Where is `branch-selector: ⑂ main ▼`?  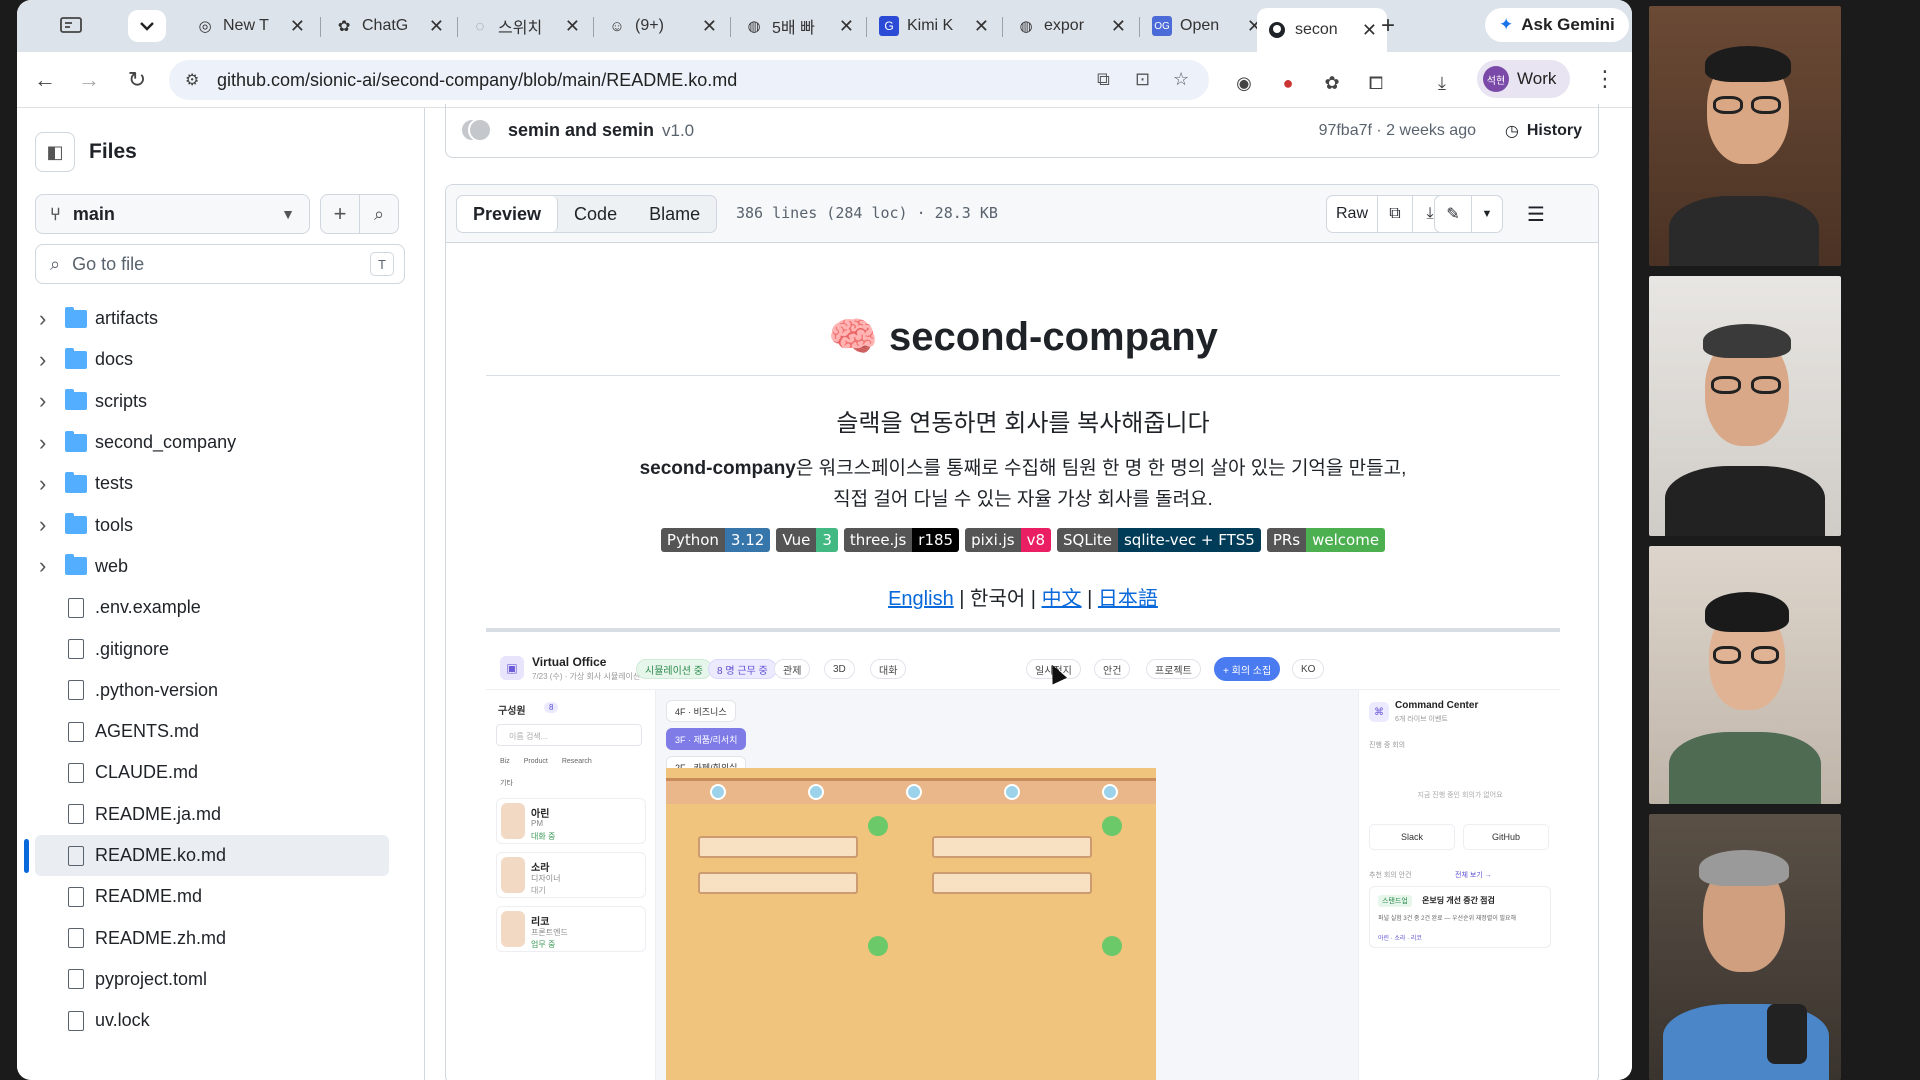
branch-selector: ⑂ main ▼ is located at coordinates (172, 214).